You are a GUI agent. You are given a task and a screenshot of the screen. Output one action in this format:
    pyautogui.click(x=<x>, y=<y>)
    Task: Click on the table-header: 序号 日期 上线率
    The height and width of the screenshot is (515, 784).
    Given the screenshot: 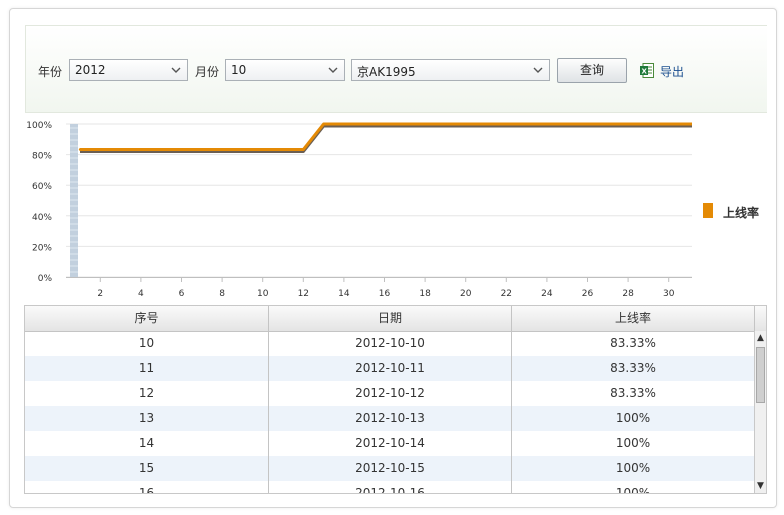 What is the action you would take?
    pyautogui.click(x=395, y=319)
    